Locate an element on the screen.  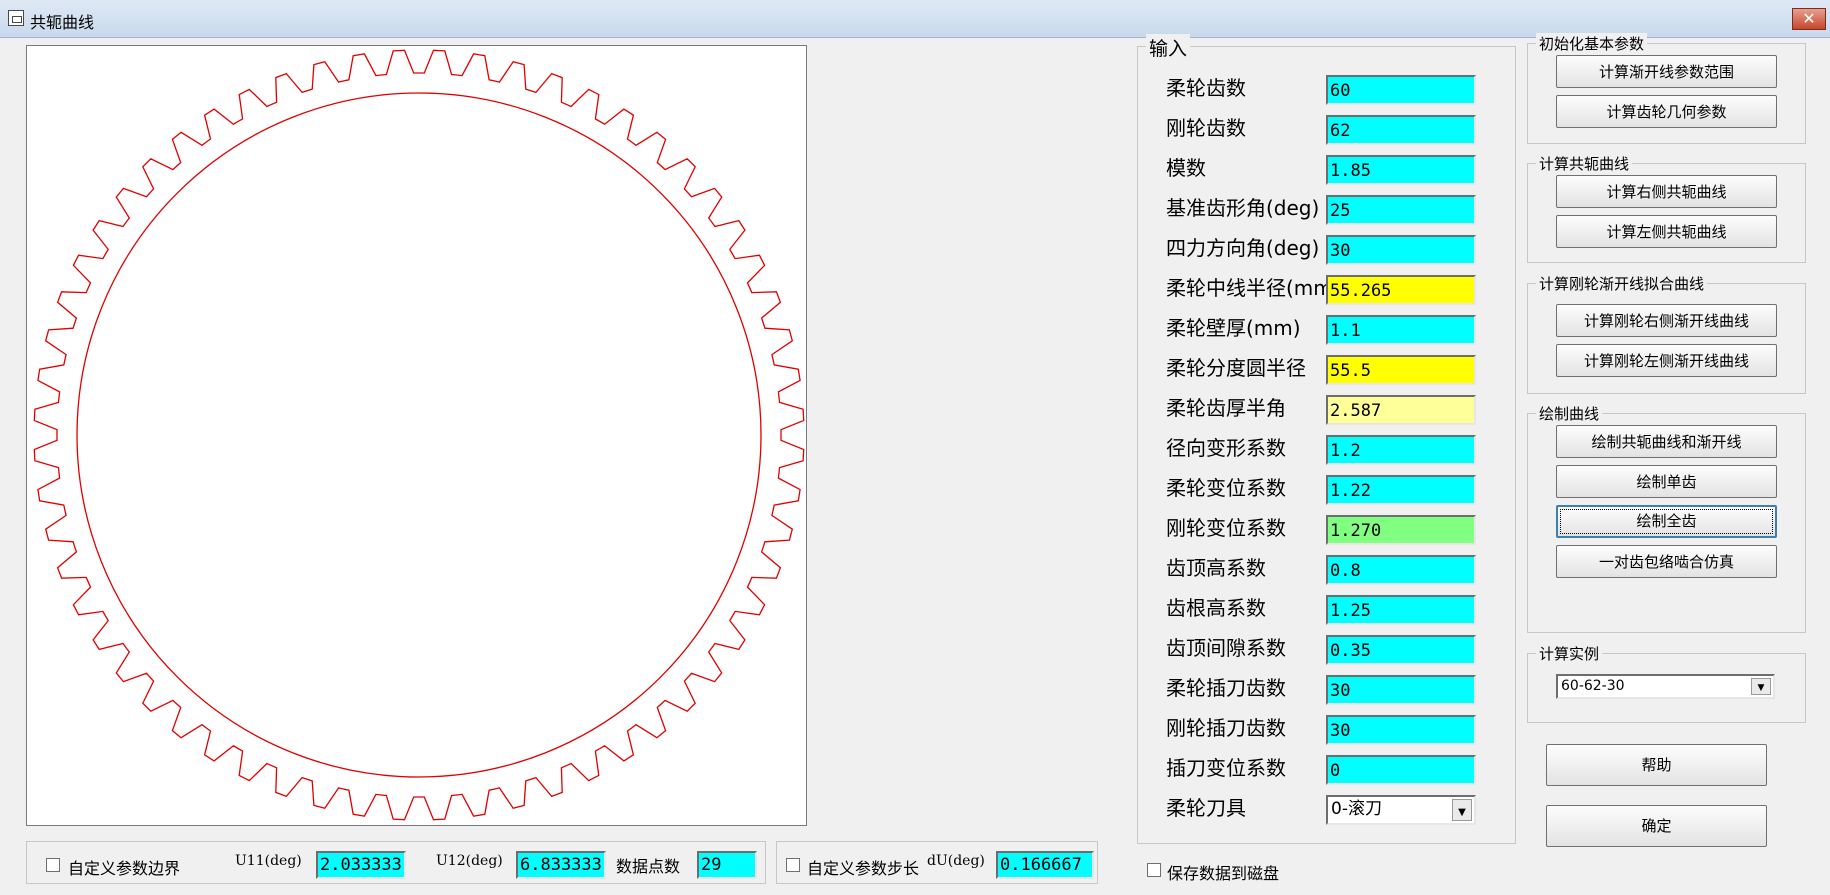
calc-rigid-right-involute-button: 计算刚轮右侧渐开线曲线 is located at coordinates (1666, 320).